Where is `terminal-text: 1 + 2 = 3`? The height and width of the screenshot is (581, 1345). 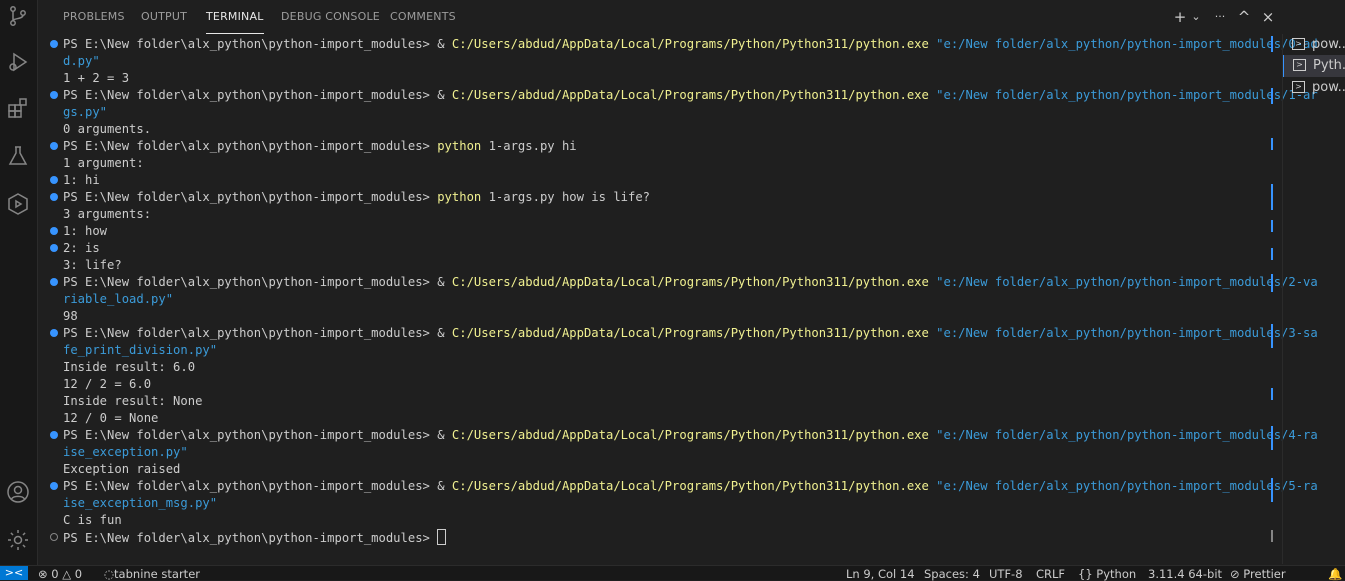
terminal-text: 1 + 2 = 3 is located at coordinates (96, 78).